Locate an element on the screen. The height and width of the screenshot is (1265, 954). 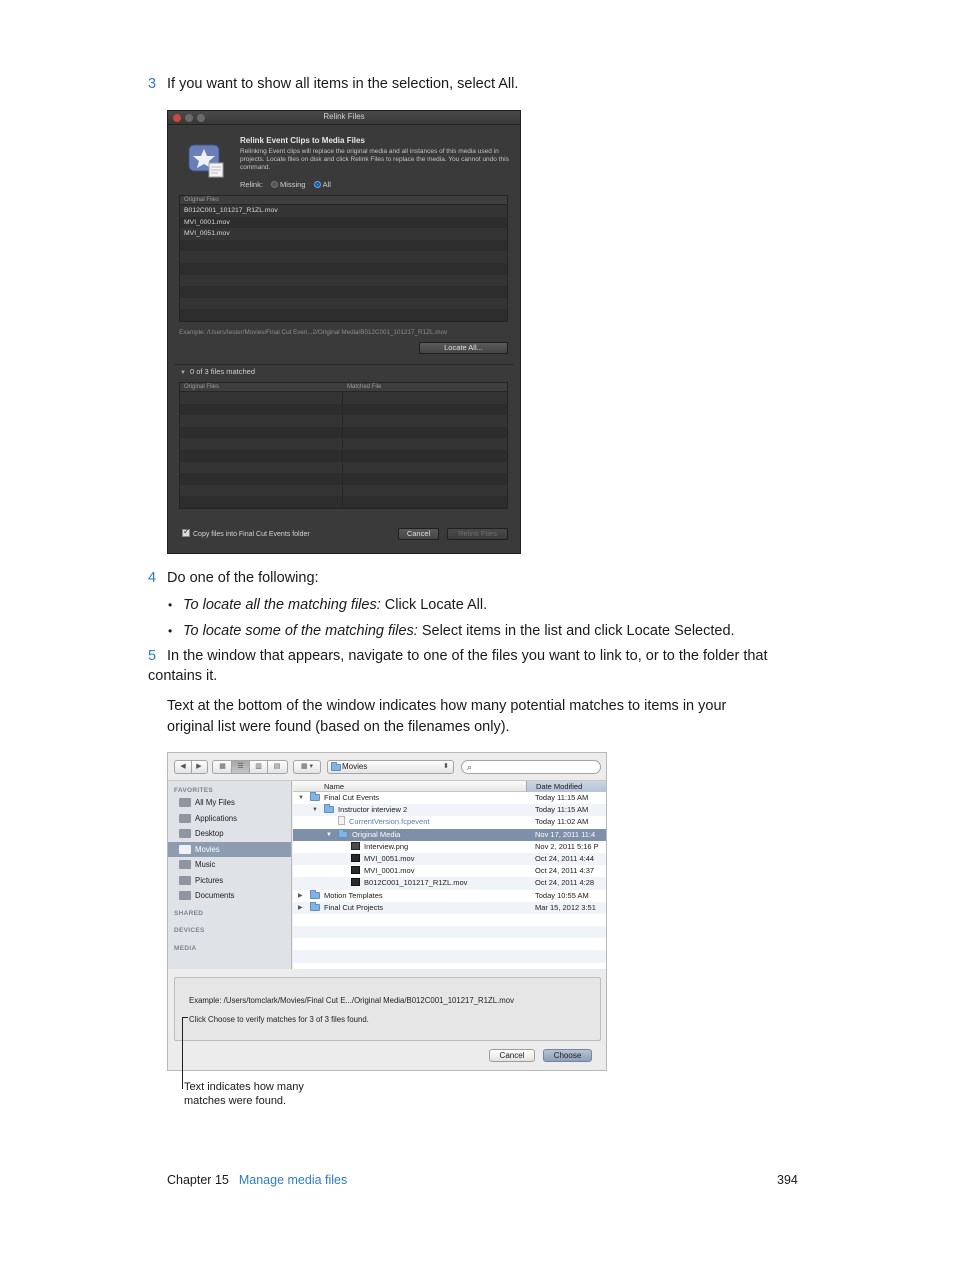
chapter-link: Manage media files is located at coordinates (293, 1180).